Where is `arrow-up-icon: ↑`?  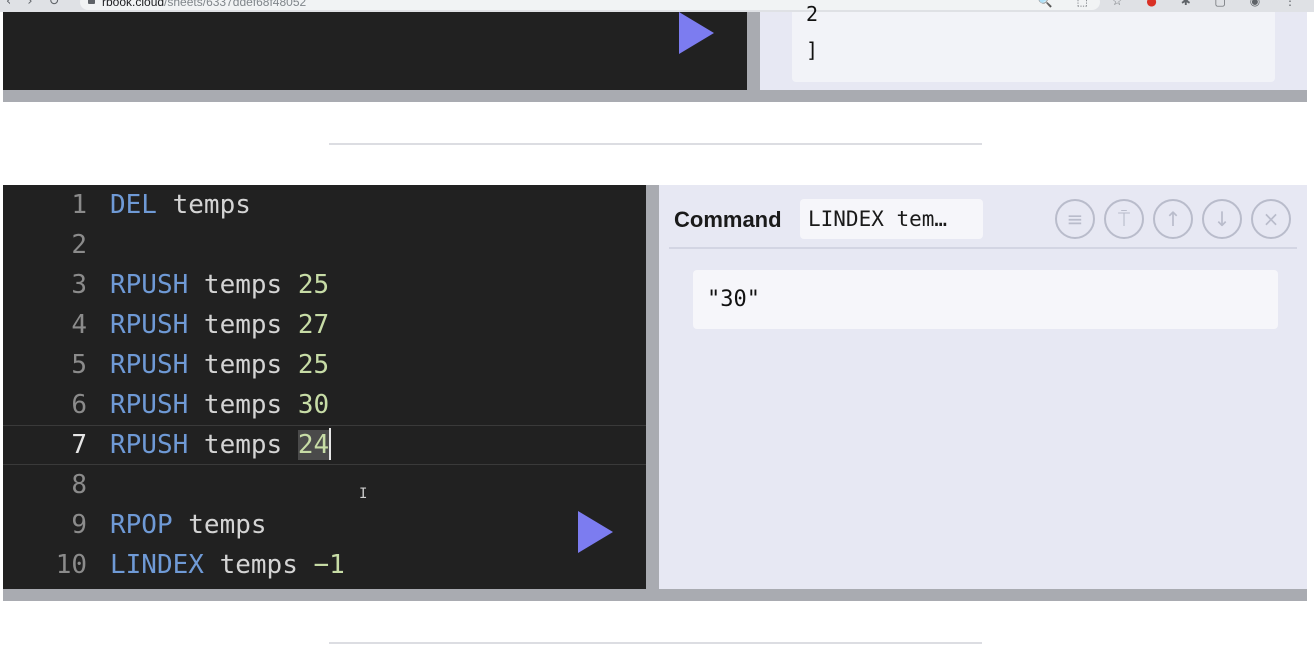
arrow-up-icon: ↑ is located at coordinates (1173, 219).